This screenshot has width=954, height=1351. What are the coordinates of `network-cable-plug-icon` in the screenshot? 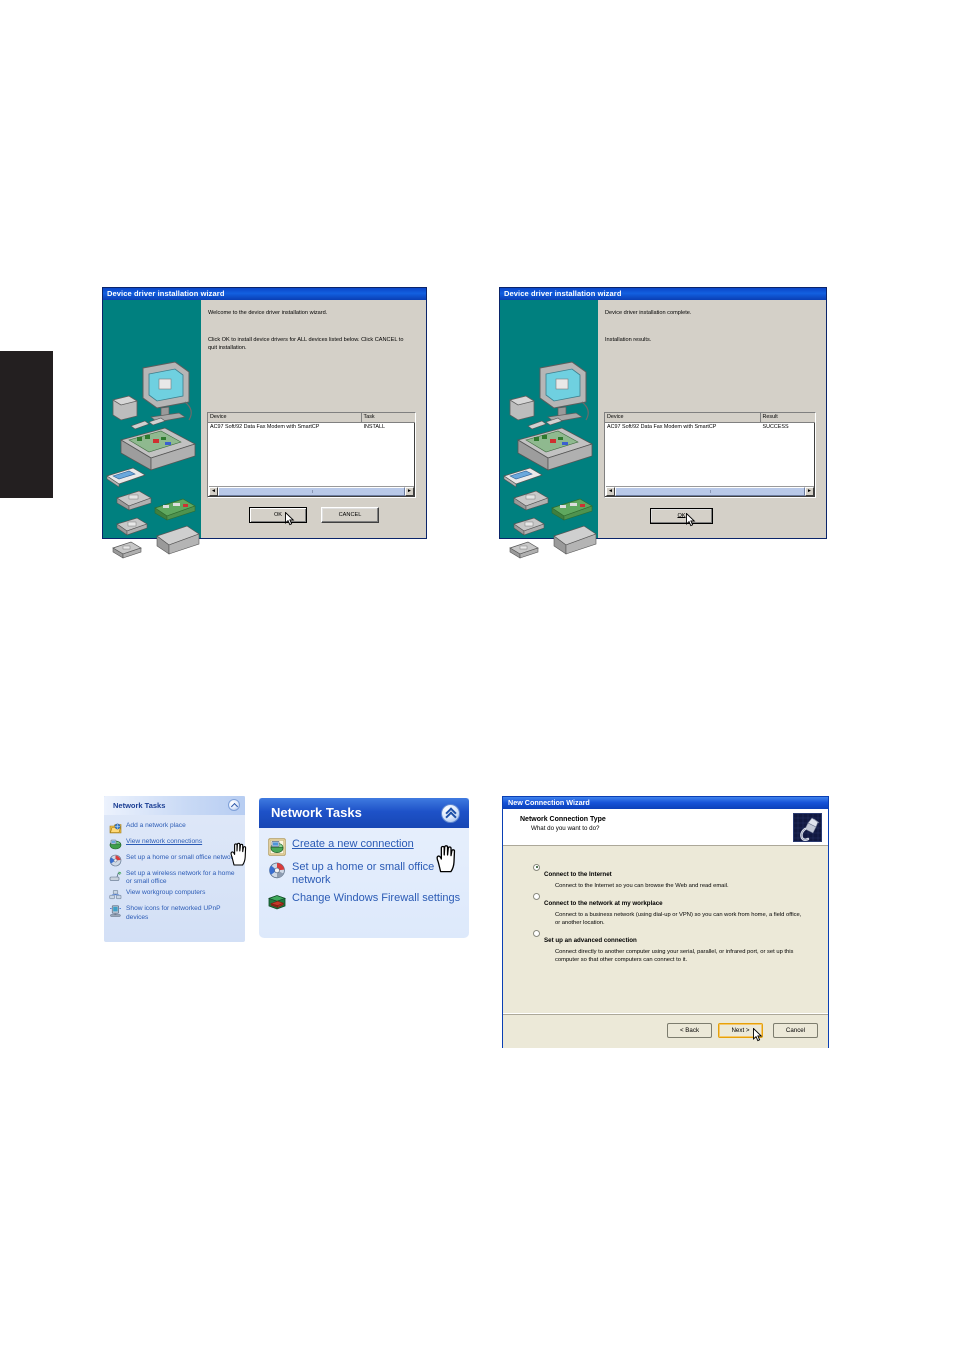 It's located at (807, 827).